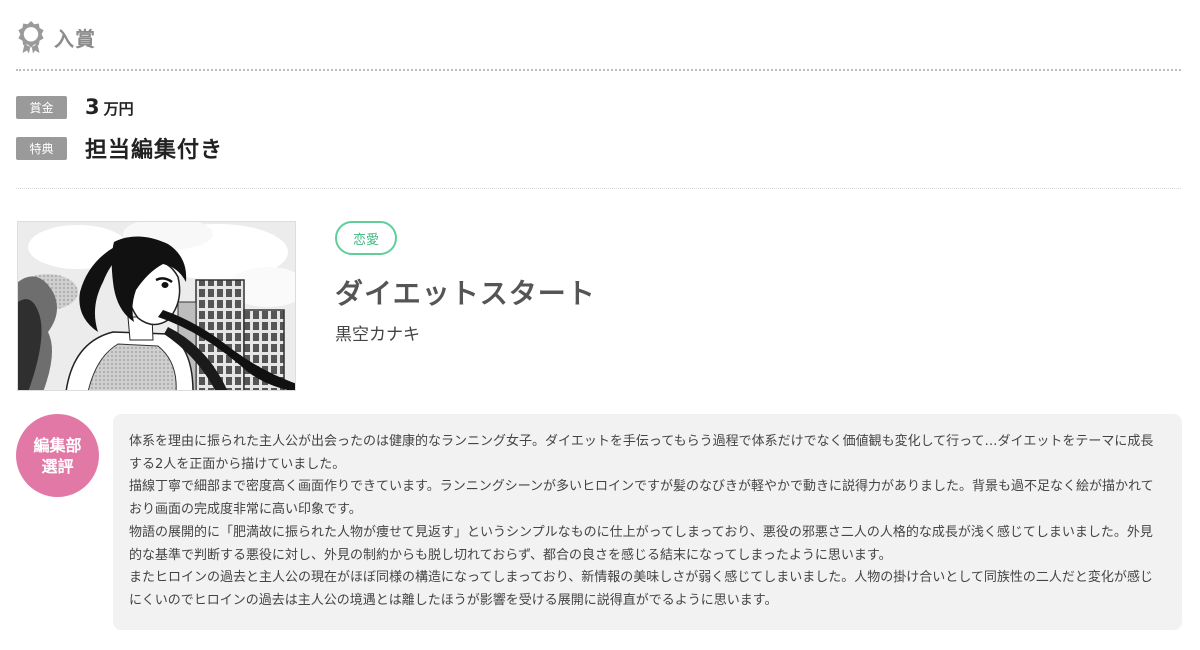 Image resolution: width=1200 pixels, height=650 pixels. I want to click on award-header: 入賞, so click(56, 37).